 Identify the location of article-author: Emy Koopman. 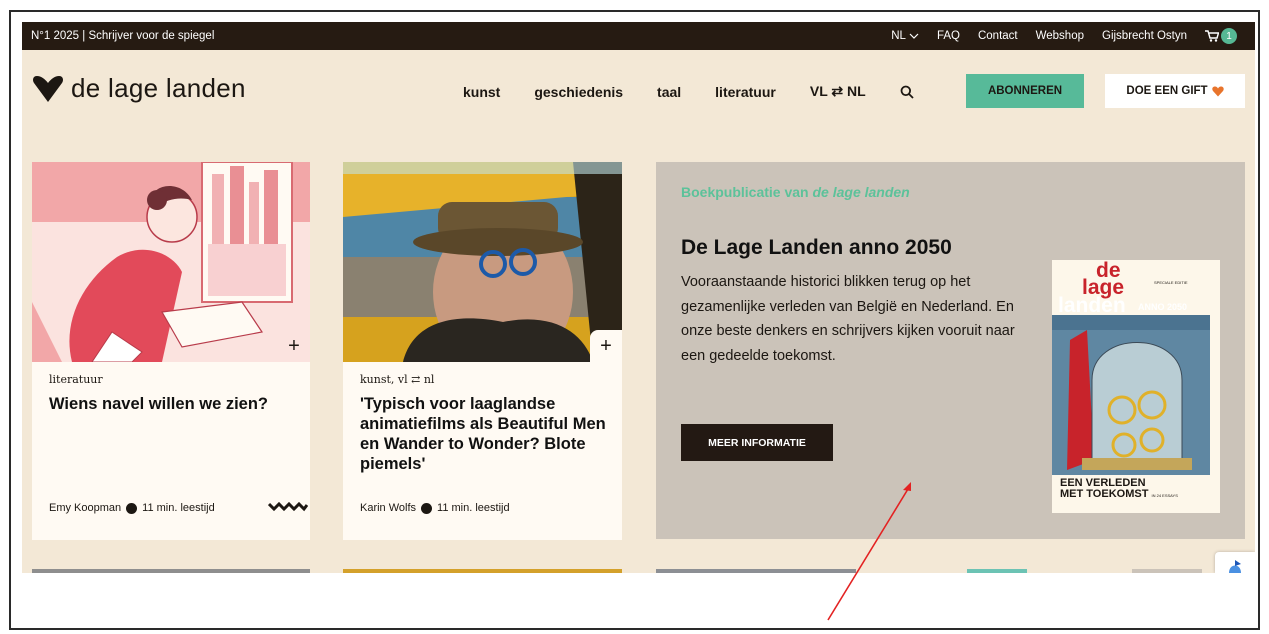
(85, 508).